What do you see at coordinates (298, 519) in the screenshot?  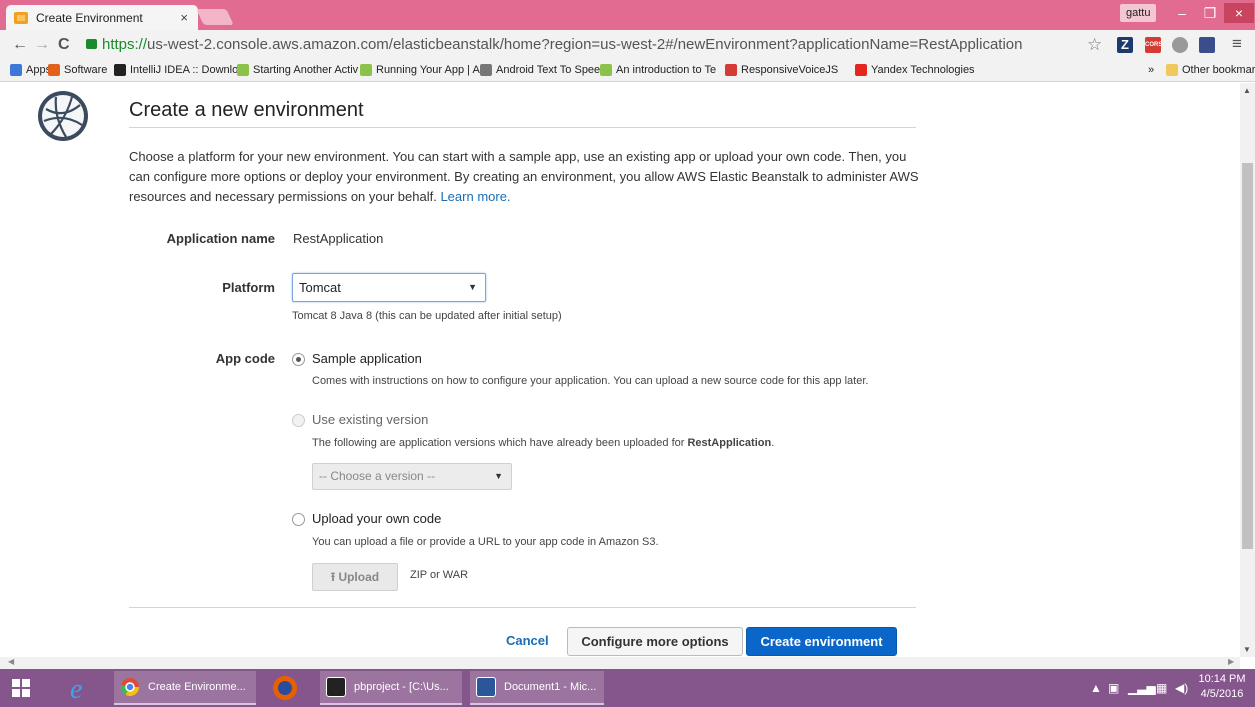 I see `upload-own-code-radio` at bounding box center [298, 519].